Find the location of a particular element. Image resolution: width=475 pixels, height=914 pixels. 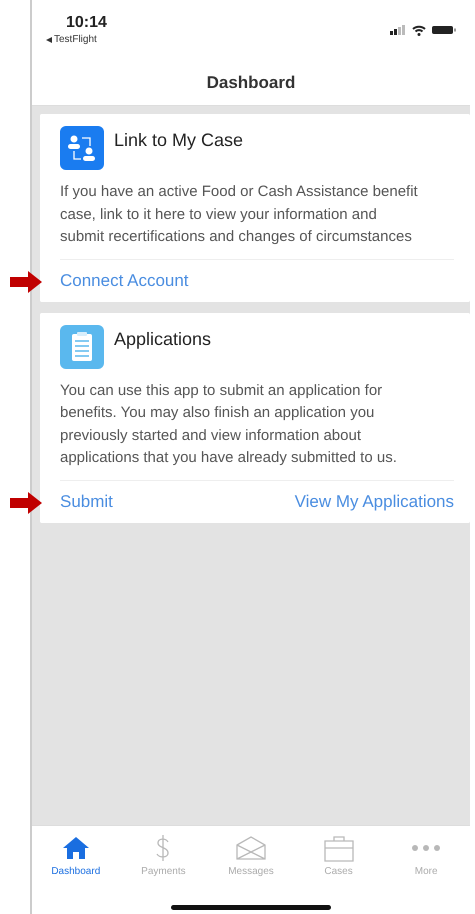

briefcase-icon is located at coordinates (338, 848).